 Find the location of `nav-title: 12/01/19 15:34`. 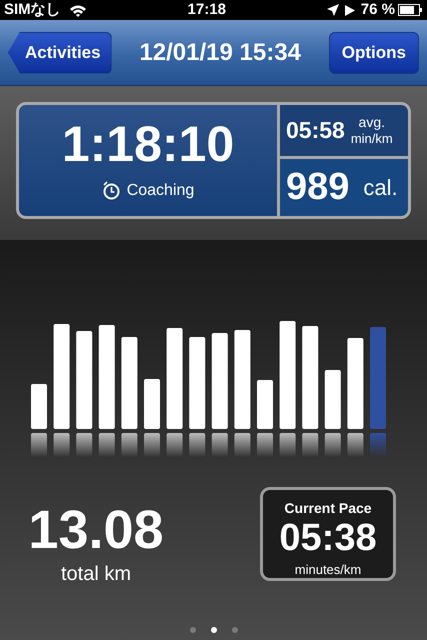

nav-title: 12/01/19 15:34 is located at coordinates (220, 53).